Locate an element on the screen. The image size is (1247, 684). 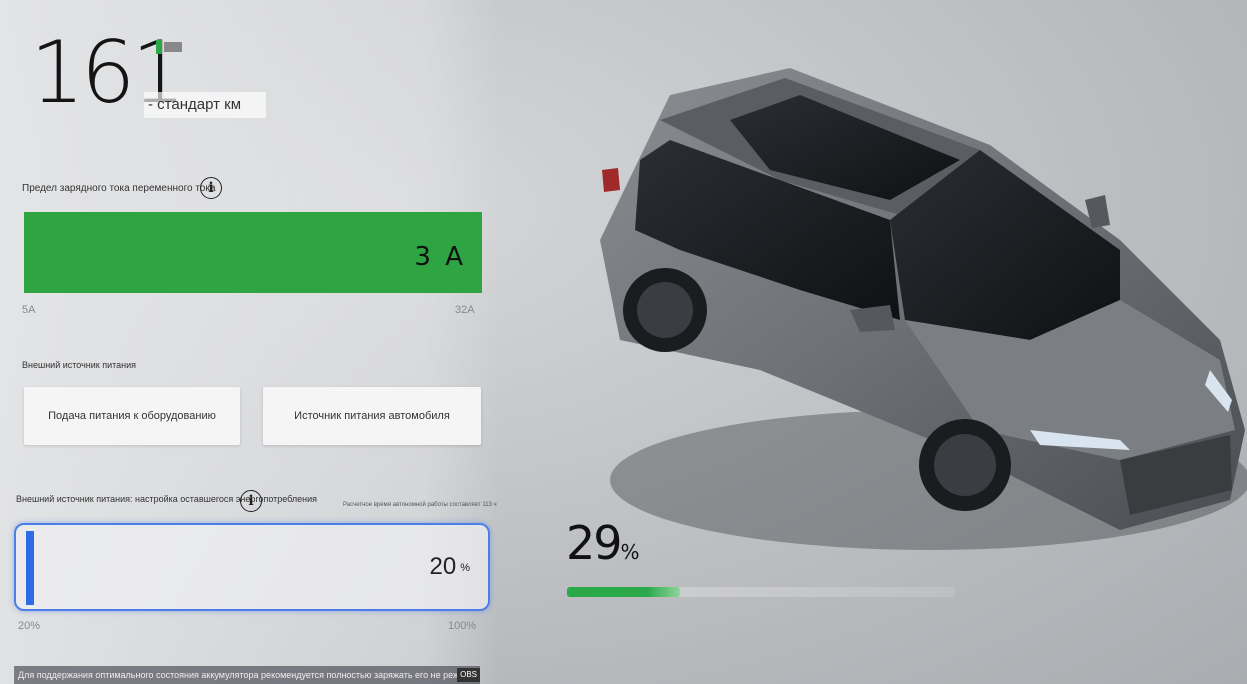
reserve-min: 20% is located at coordinates (29, 626).